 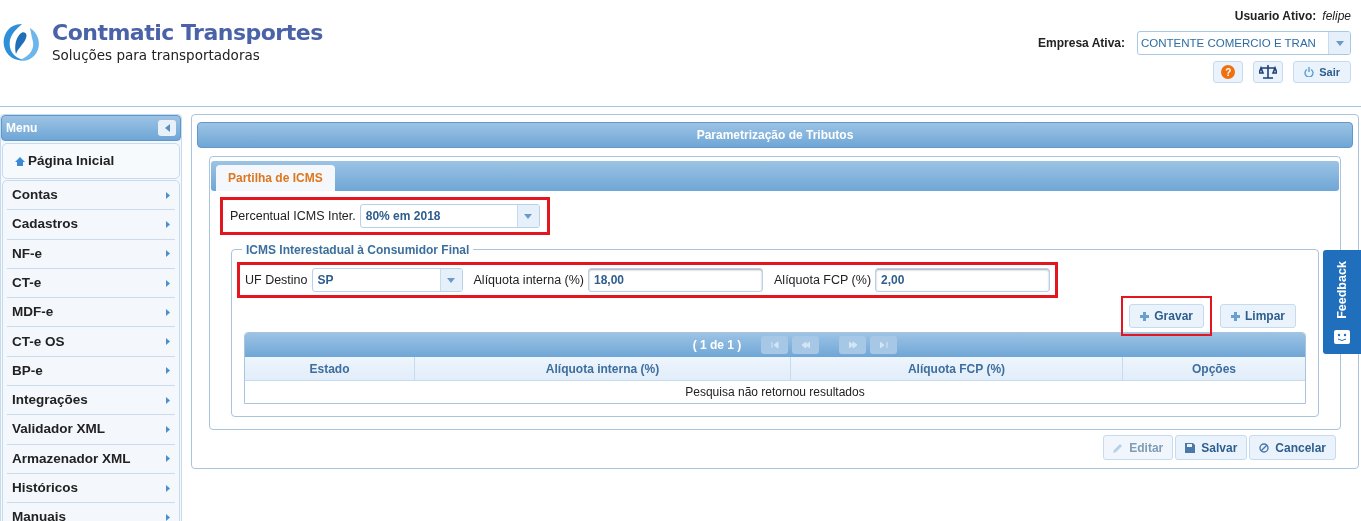 What do you see at coordinates (20, 161) in the screenshot?
I see `home-icon` at bounding box center [20, 161].